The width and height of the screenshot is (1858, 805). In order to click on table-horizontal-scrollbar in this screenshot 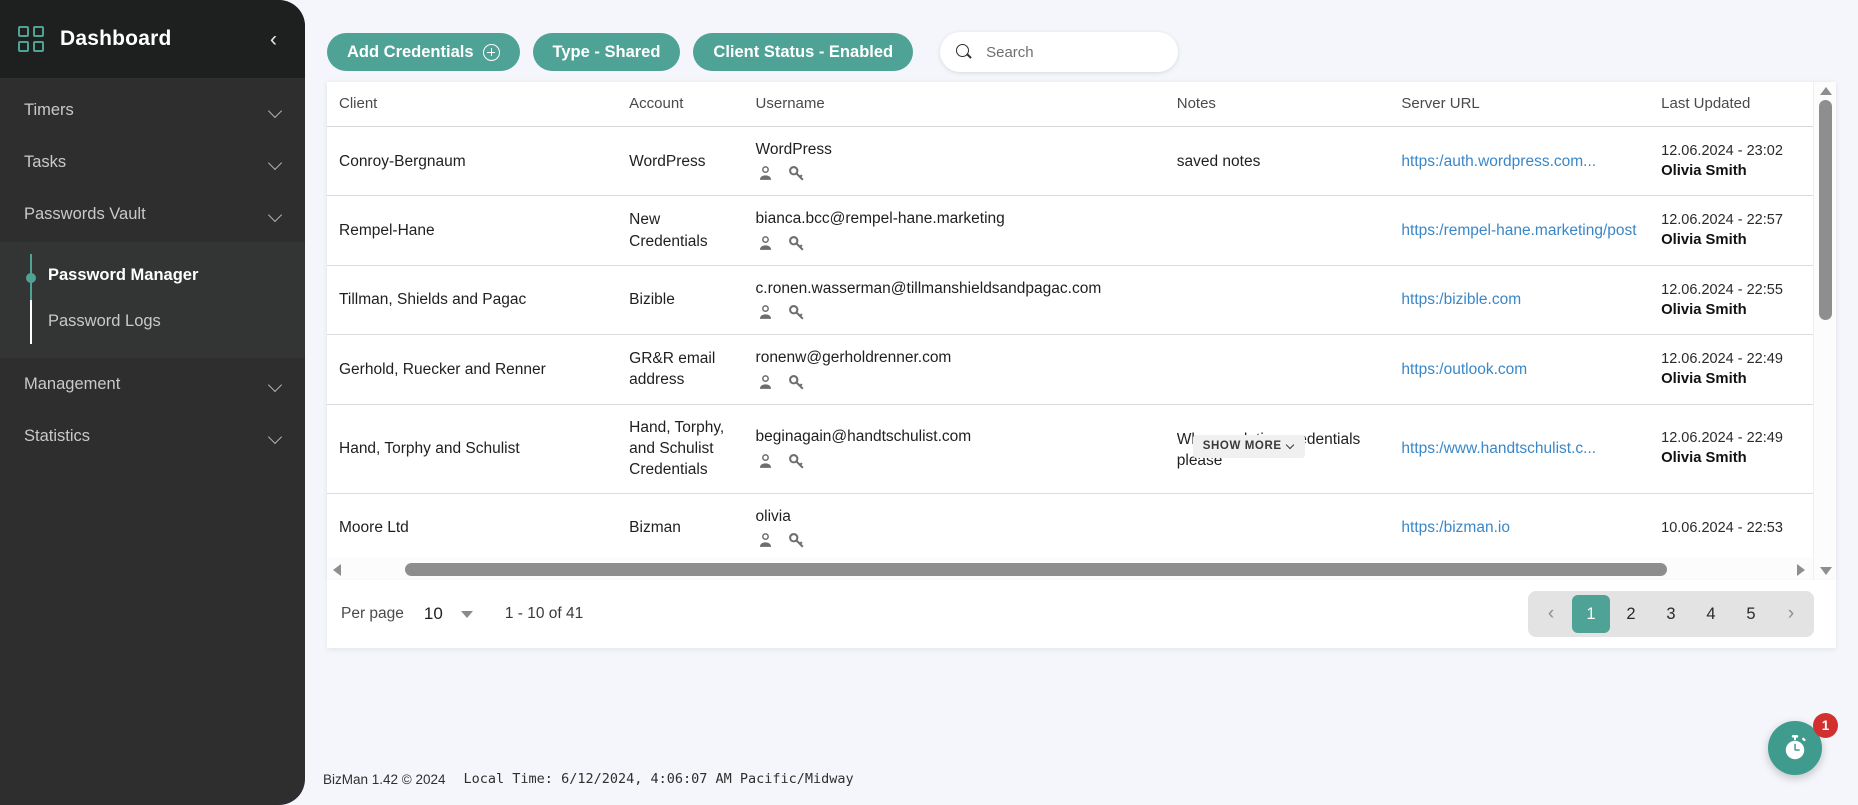, I will do `click(1070, 569)`.